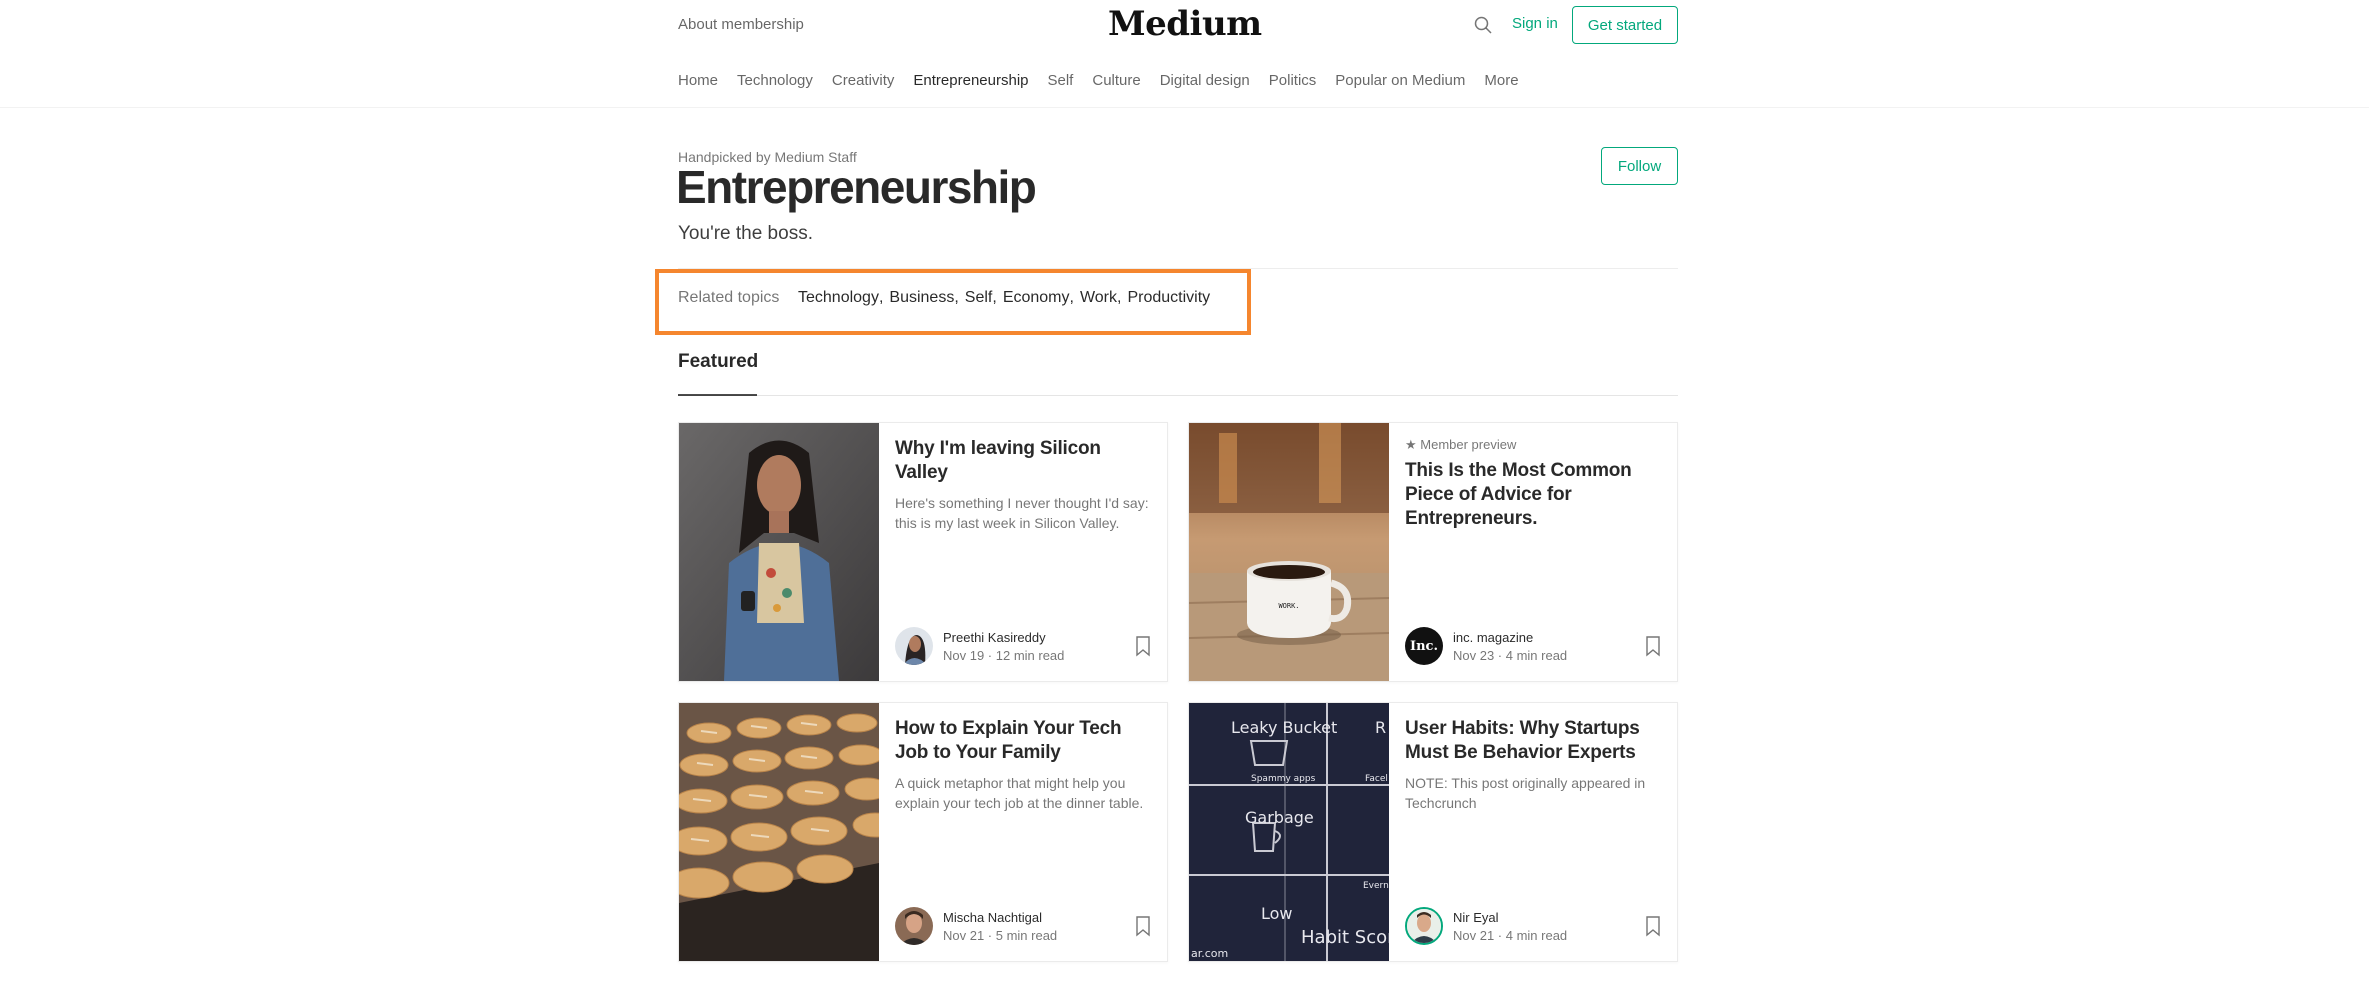 The width and height of the screenshot is (2369, 999). Describe the element at coordinates (976, 926) in the screenshot. I see `story-author: Mischa Nachtigal Nov 21 · 5 min read` at that location.